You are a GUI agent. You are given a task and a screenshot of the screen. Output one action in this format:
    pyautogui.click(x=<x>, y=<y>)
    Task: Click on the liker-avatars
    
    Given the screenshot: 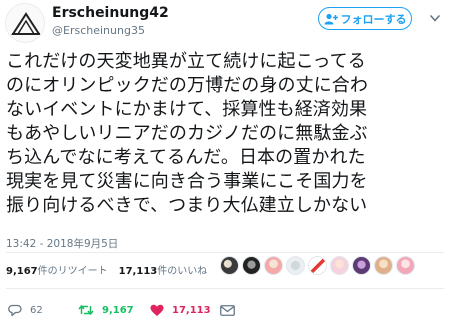 What is the action you would take?
    pyautogui.click(x=317, y=265)
    